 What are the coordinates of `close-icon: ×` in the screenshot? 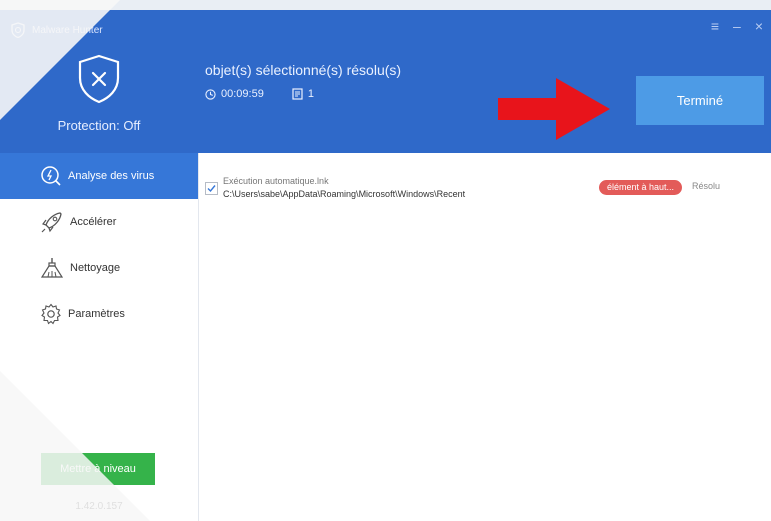 It's located at (759, 26).